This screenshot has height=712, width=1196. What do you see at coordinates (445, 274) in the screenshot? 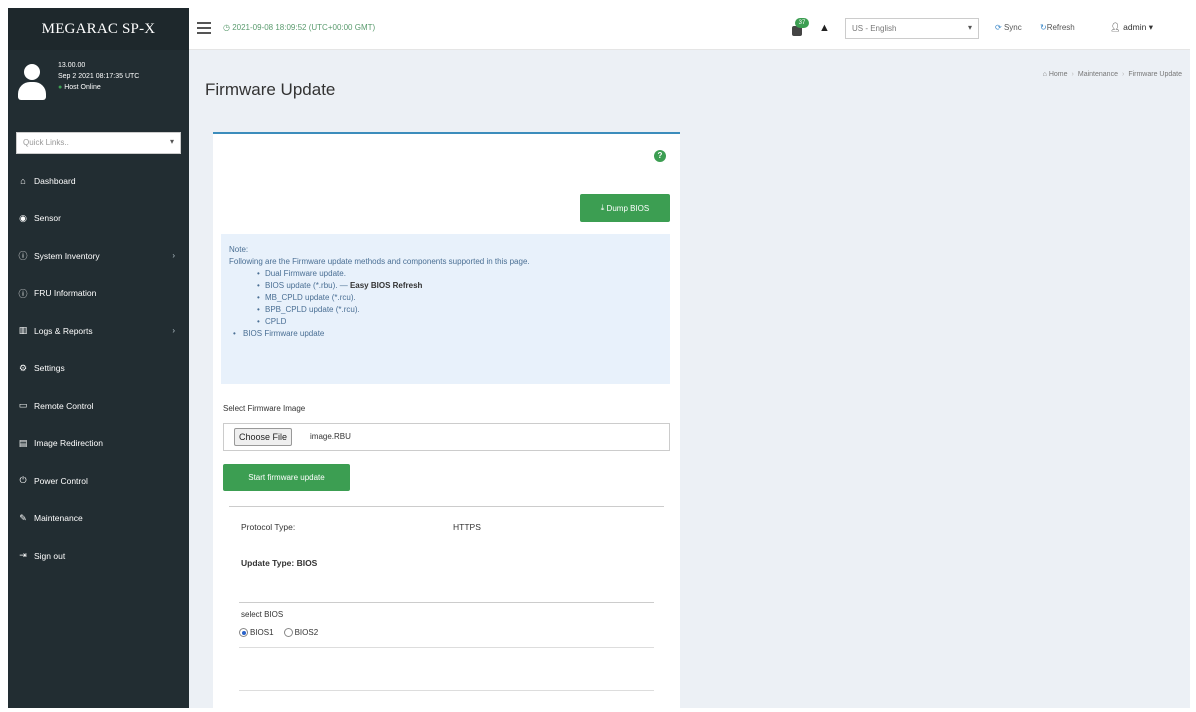
I see `list-item: Dual Firmware update.` at bounding box center [445, 274].